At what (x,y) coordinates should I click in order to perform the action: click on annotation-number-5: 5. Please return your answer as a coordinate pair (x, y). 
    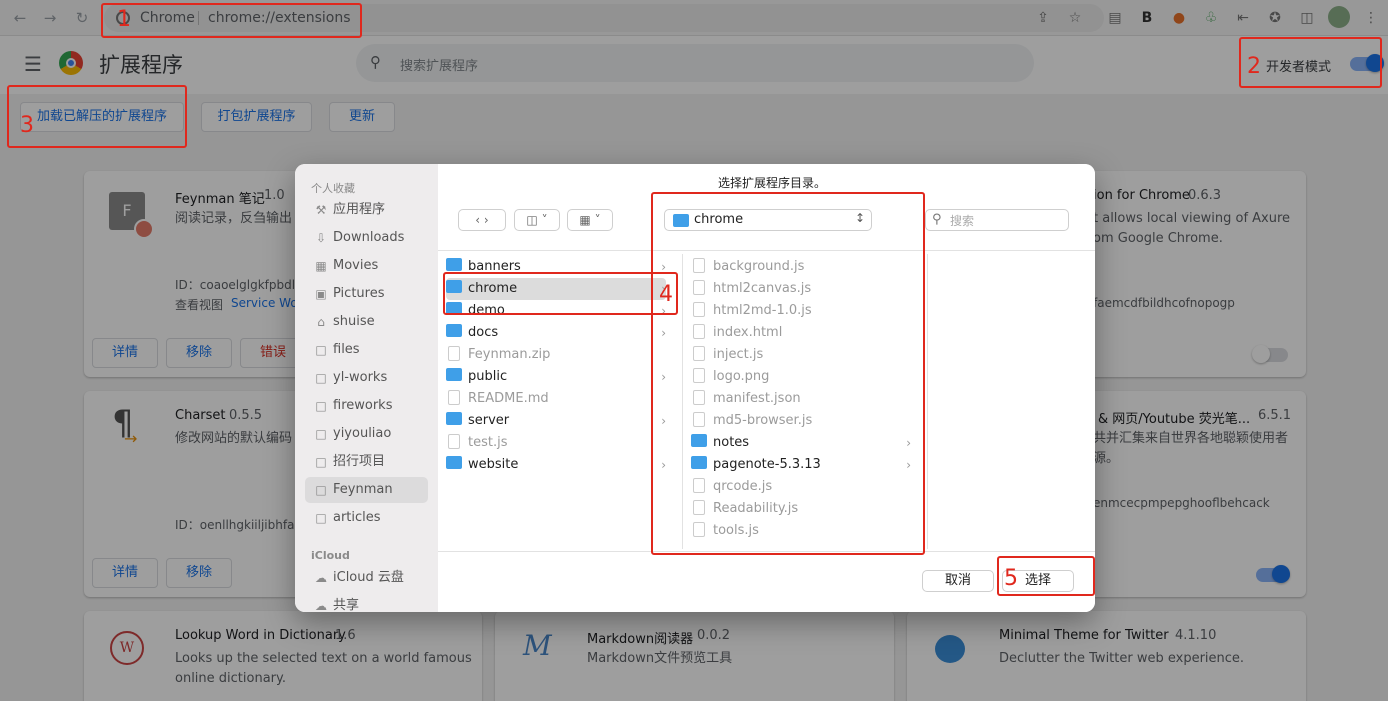
    Looking at the image, I should click on (1011, 578).